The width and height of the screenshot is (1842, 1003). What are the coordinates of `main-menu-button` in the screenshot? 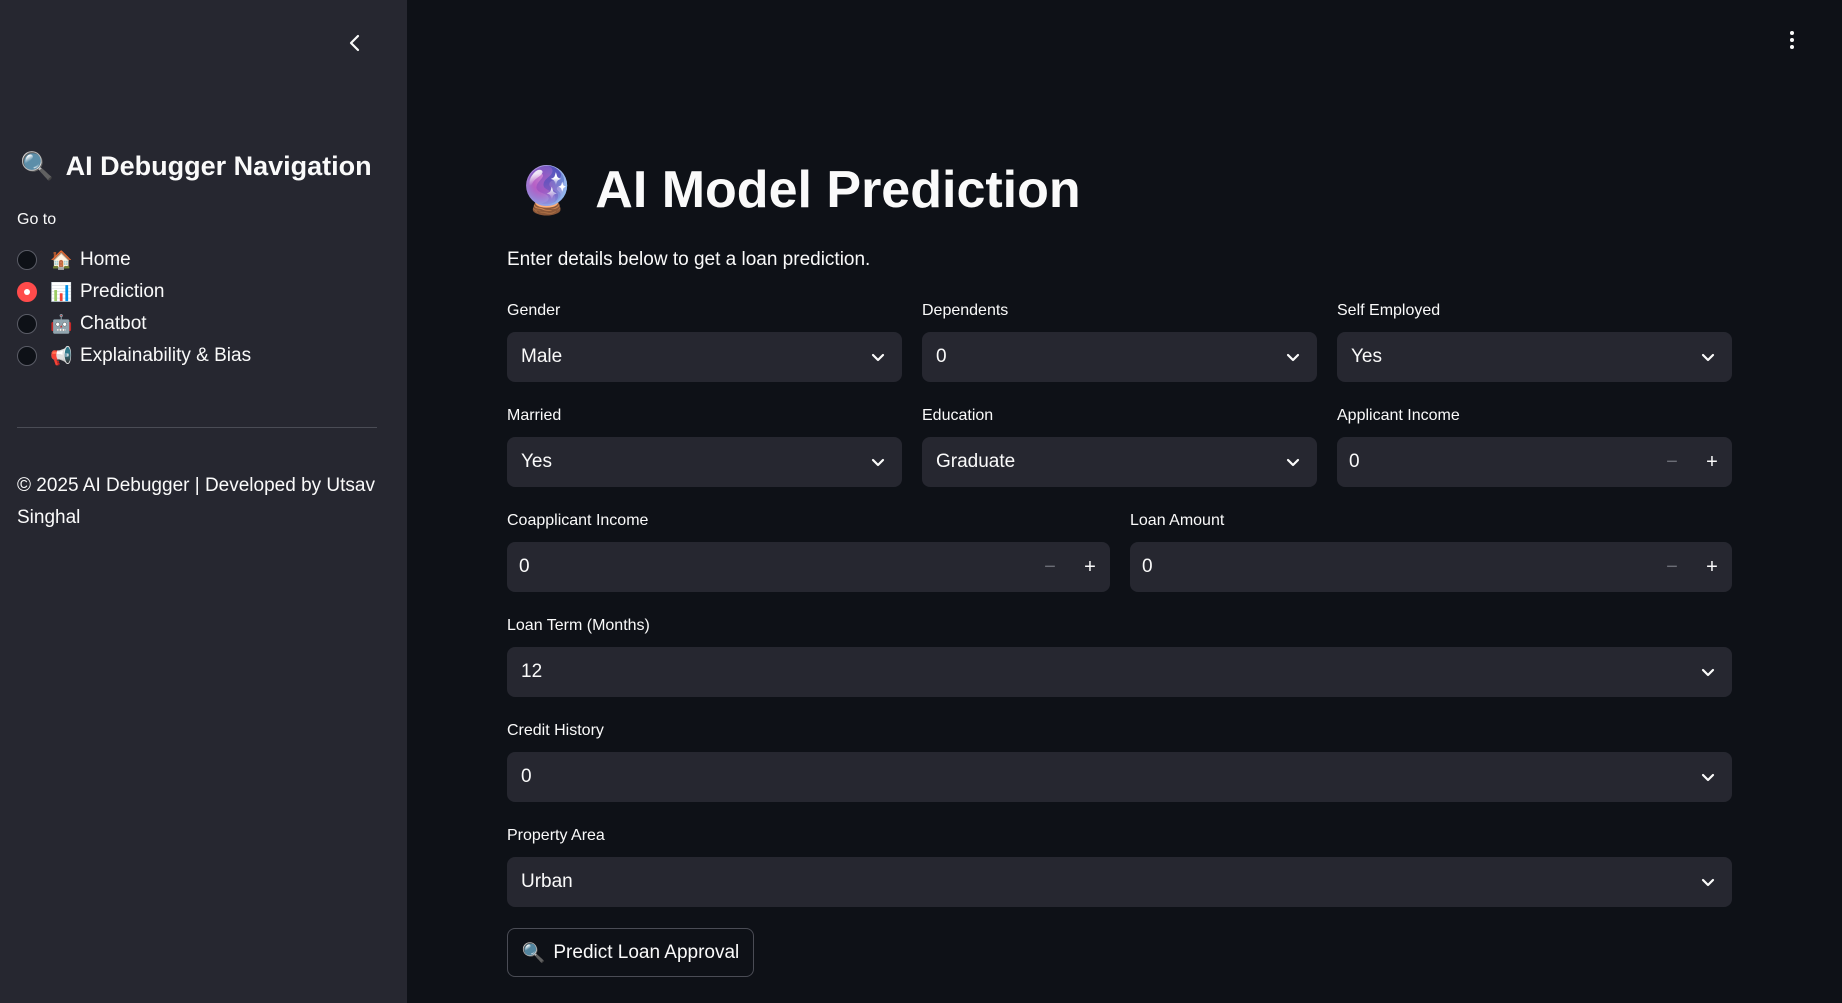 It's located at (1792, 40).